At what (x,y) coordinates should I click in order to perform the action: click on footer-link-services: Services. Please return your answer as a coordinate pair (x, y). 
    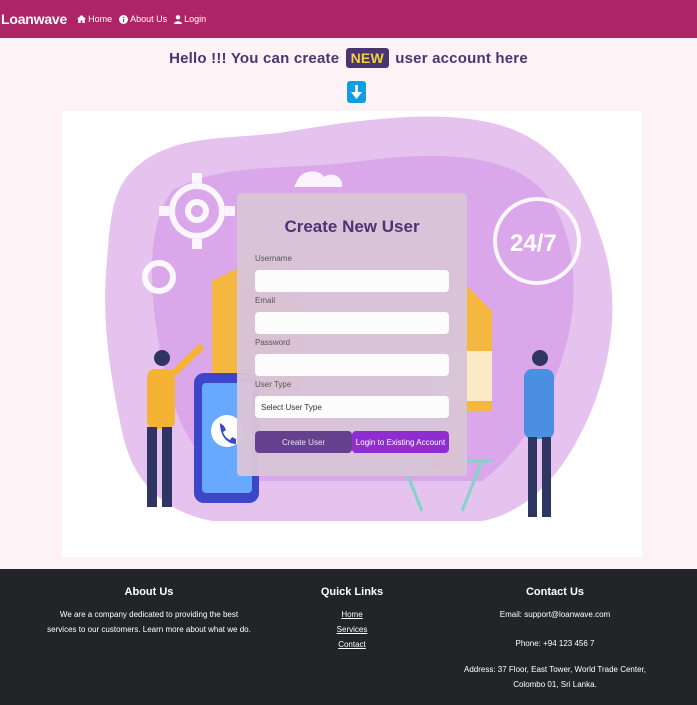
    Looking at the image, I should click on (352, 629).